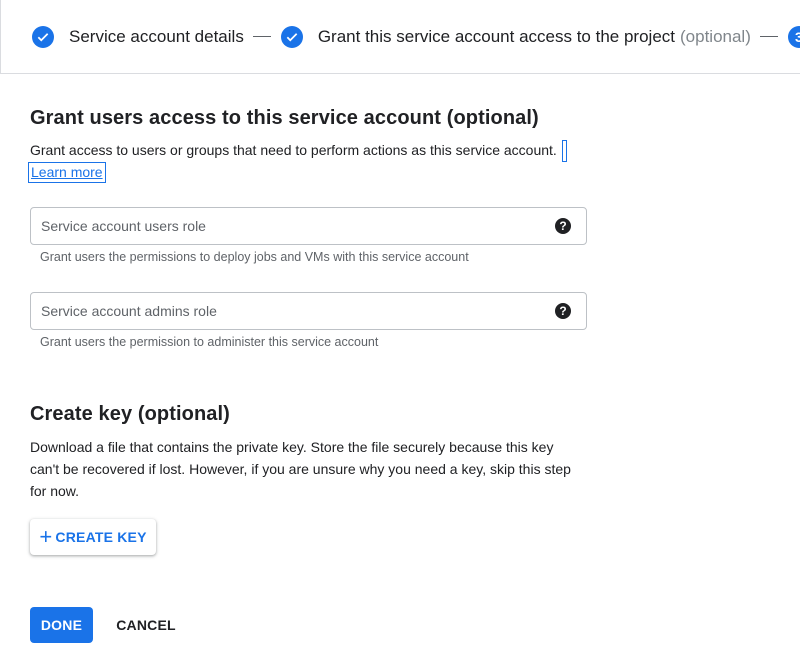 This screenshot has height=655, width=800. I want to click on cancel-button: CANCEL, so click(146, 625).